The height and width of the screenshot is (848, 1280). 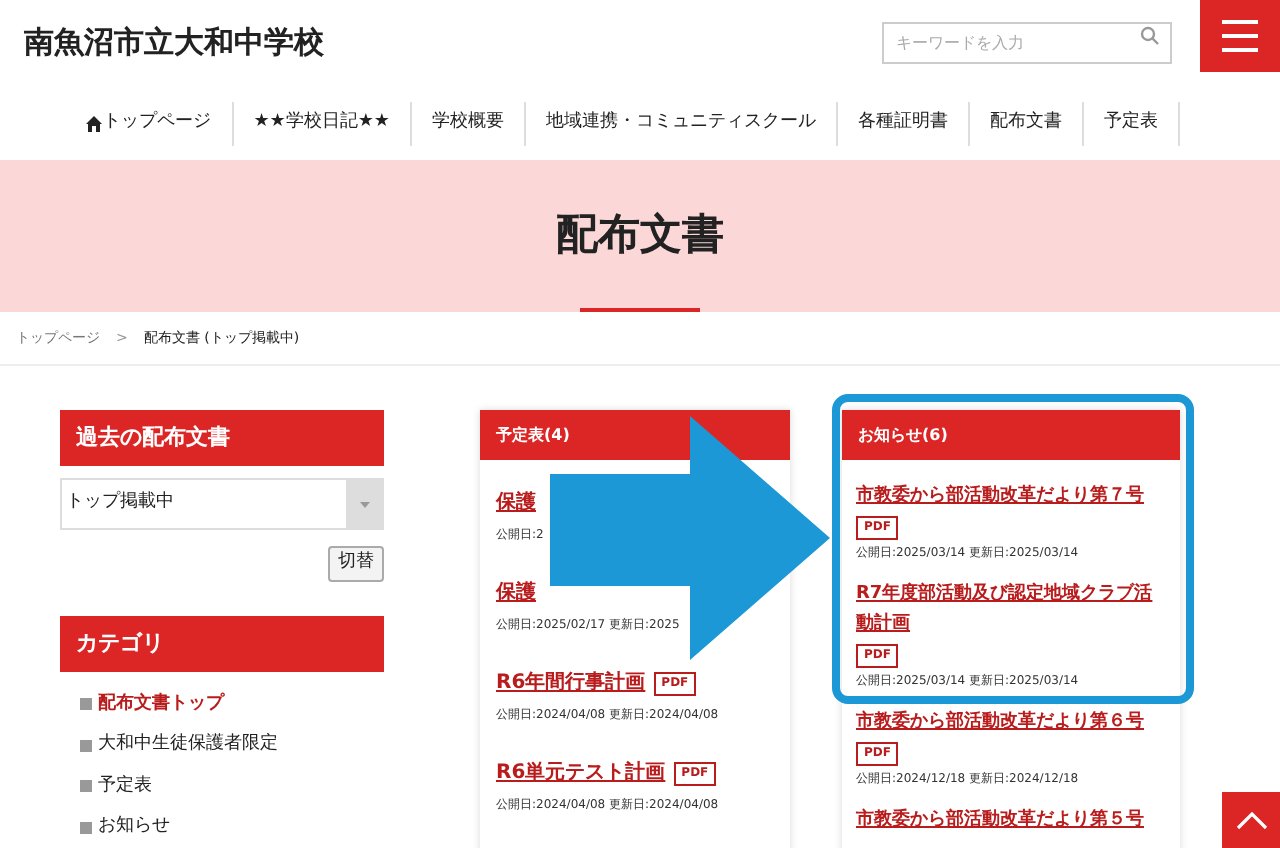 What do you see at coordinates (640, 235) in the screenshot?
I see `page-title: 配布文書` at bounding box center [640, 235].